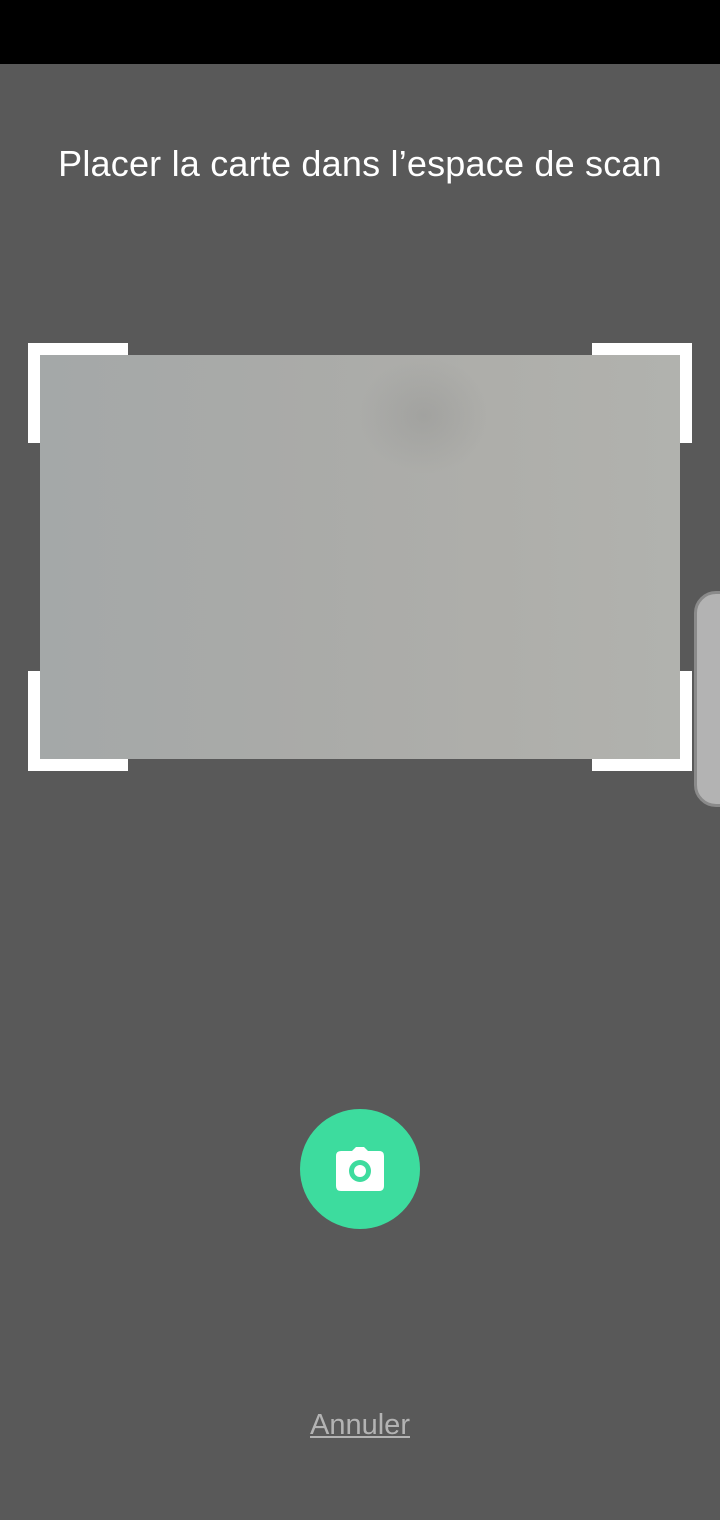  I want to click on status-bar, so click(360, 32).